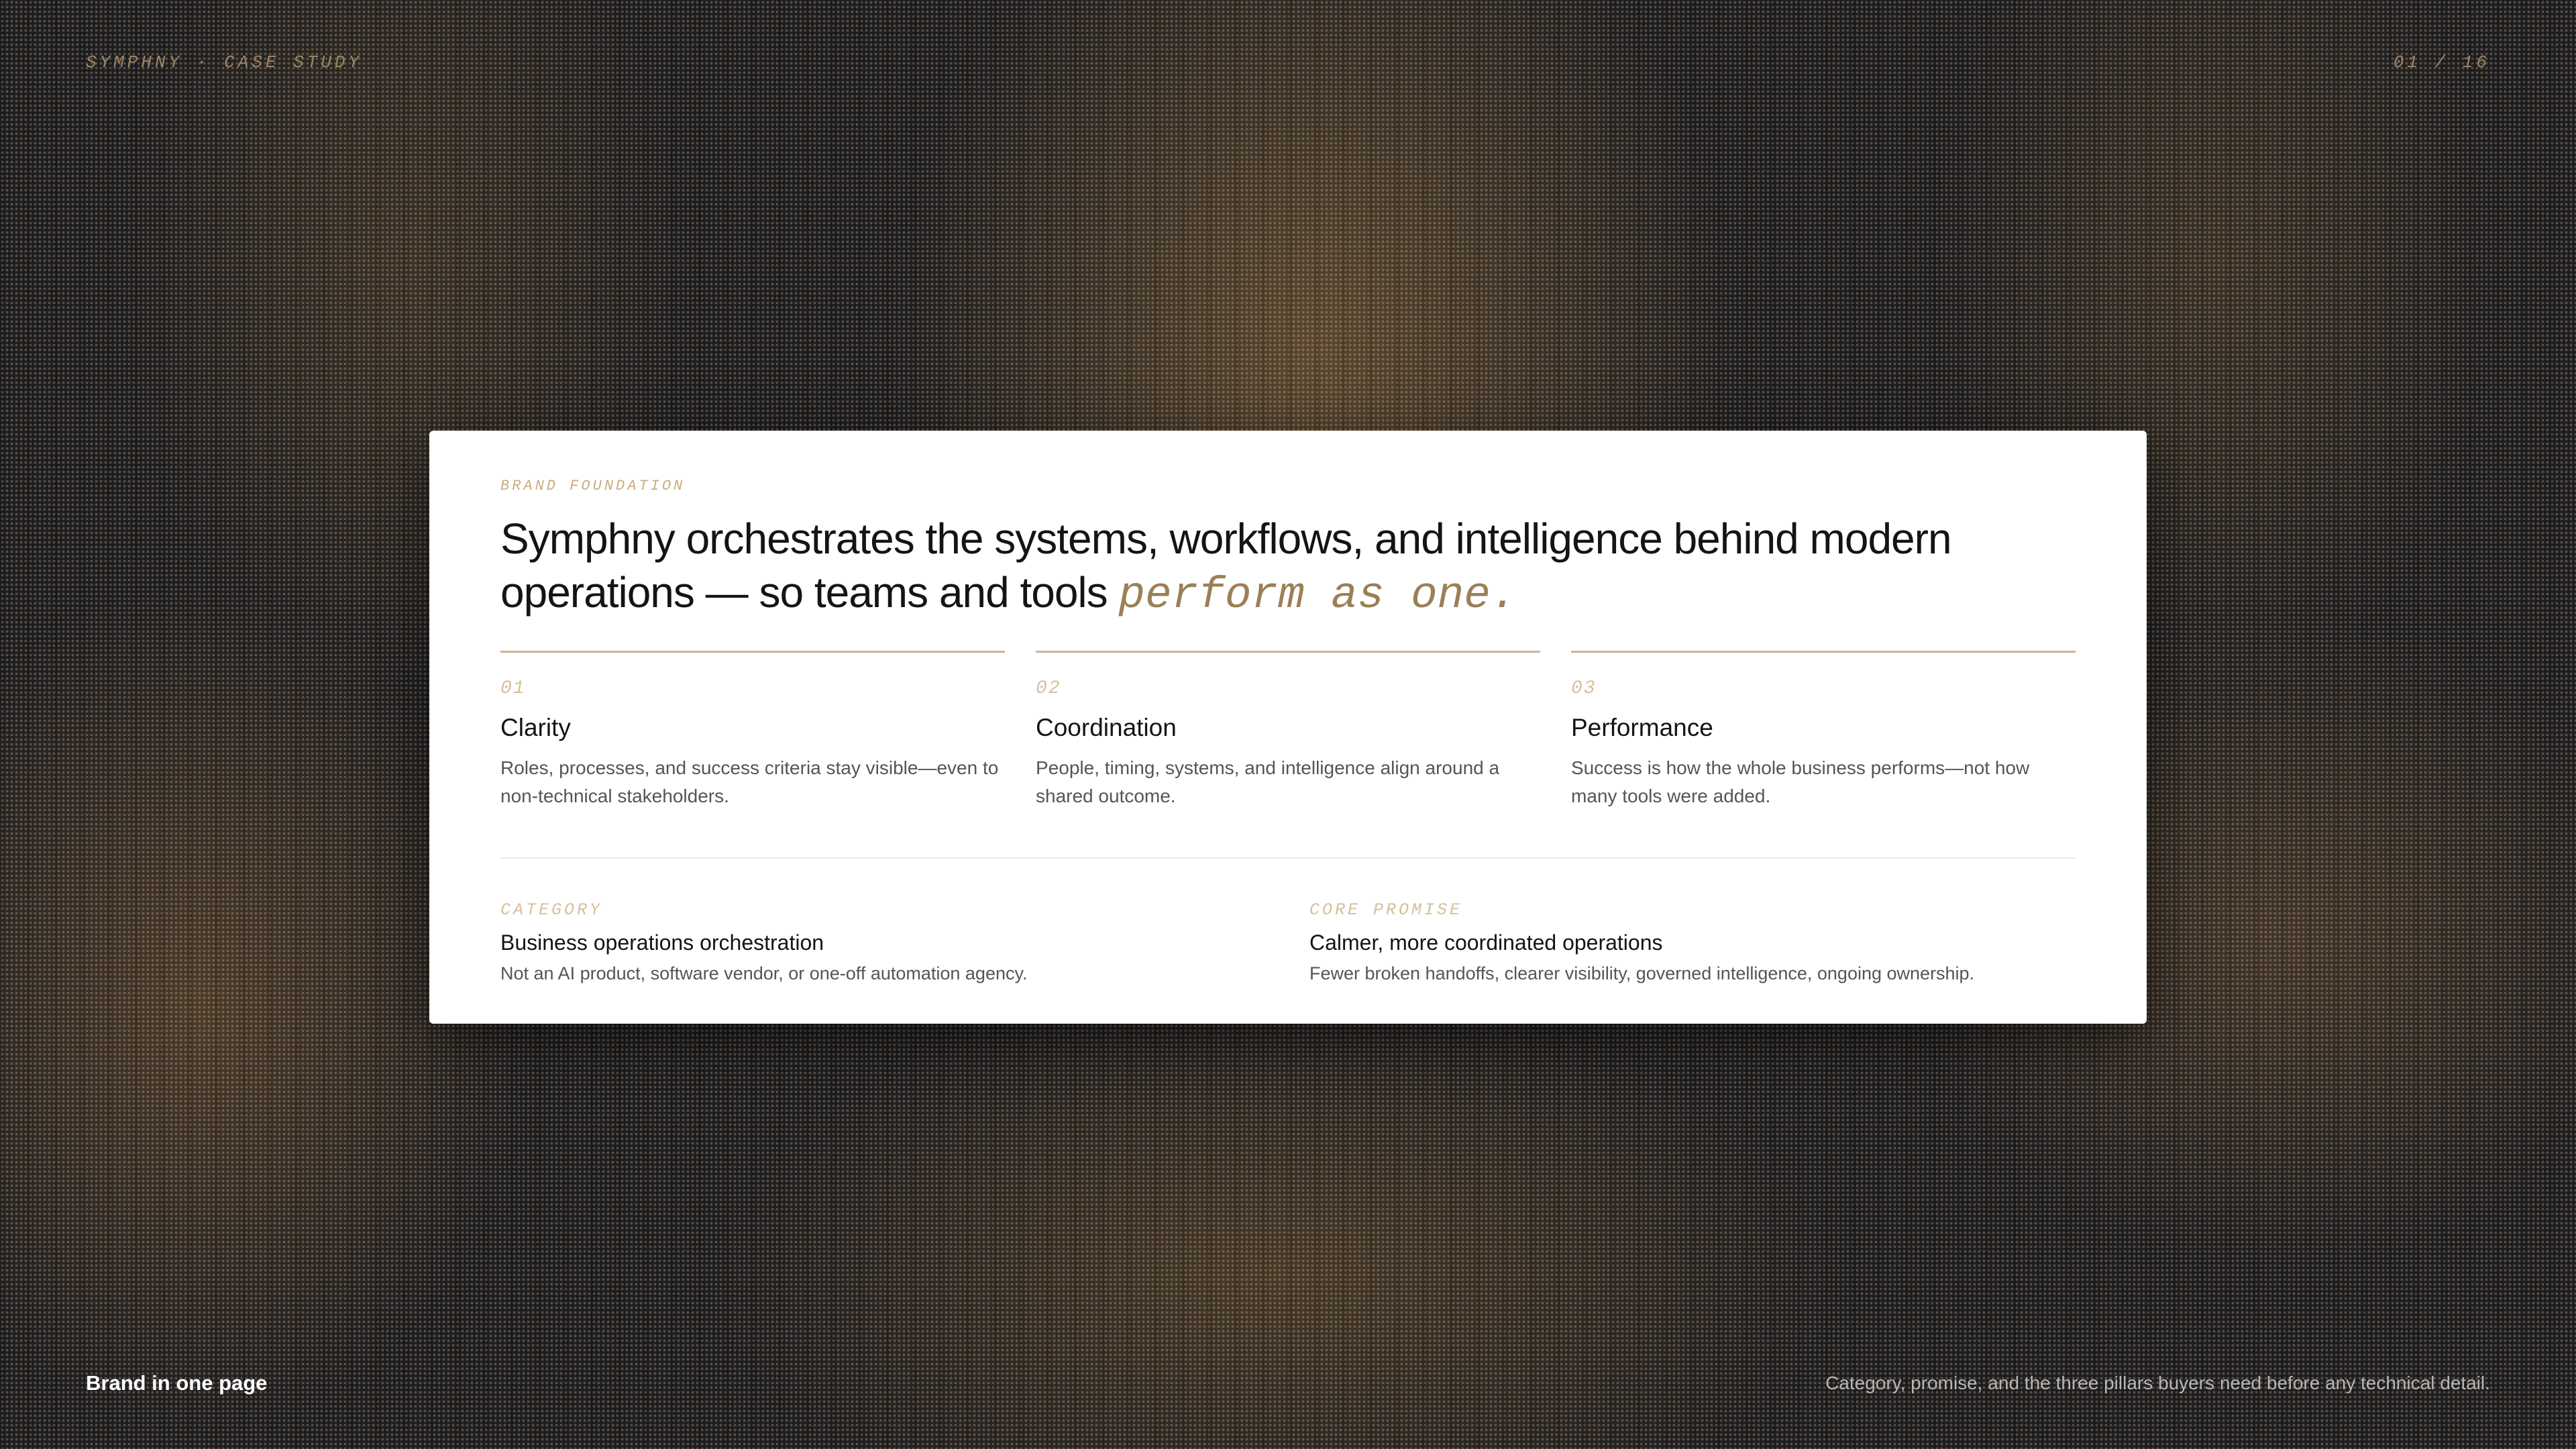 The height and width of the screenshot is (1449, 2576). I want to click on page-counter: 01 / 16, so click(2441, 62).